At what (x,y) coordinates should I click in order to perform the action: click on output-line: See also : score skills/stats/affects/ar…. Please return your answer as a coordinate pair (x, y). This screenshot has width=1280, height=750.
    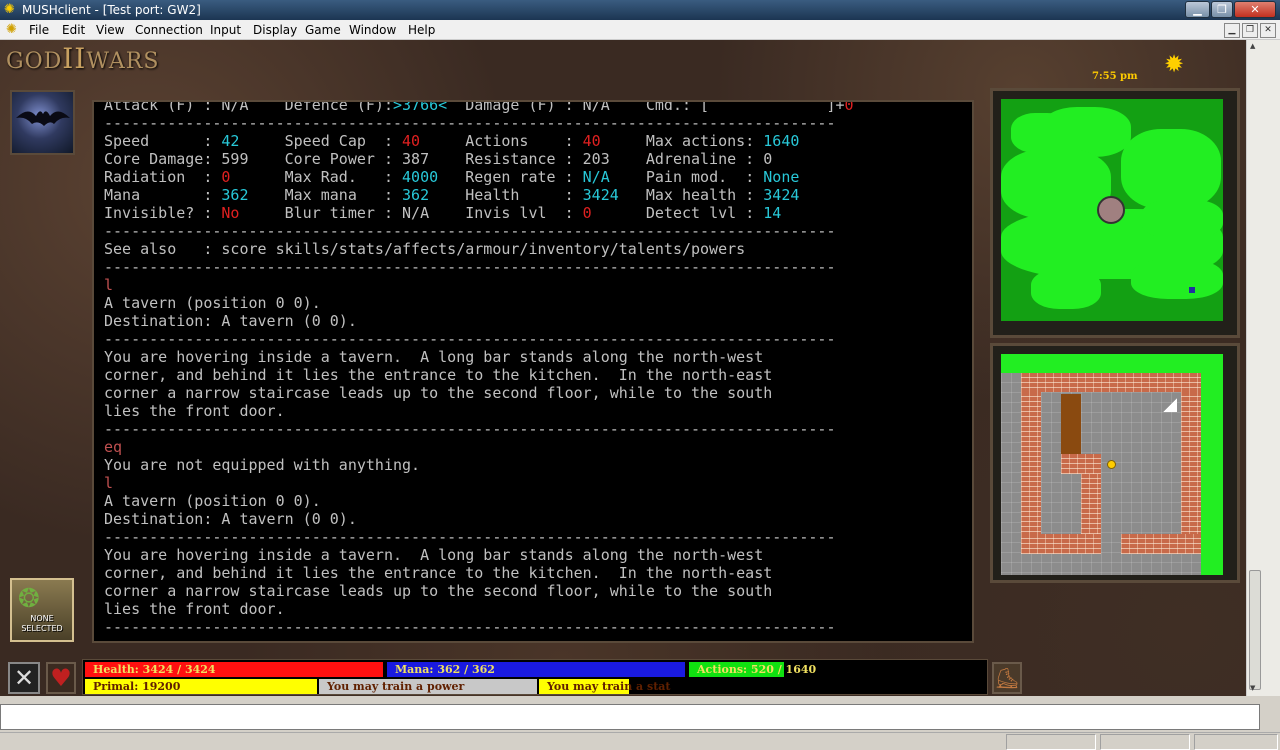
    Looking at the image, I should click on (425, 249).